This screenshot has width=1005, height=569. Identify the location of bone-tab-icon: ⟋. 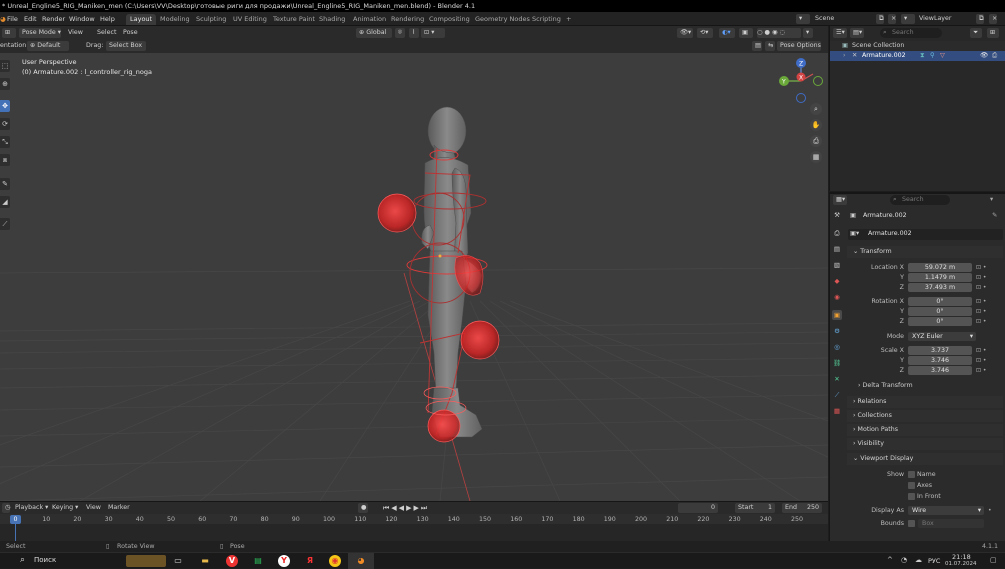
(837, 395).